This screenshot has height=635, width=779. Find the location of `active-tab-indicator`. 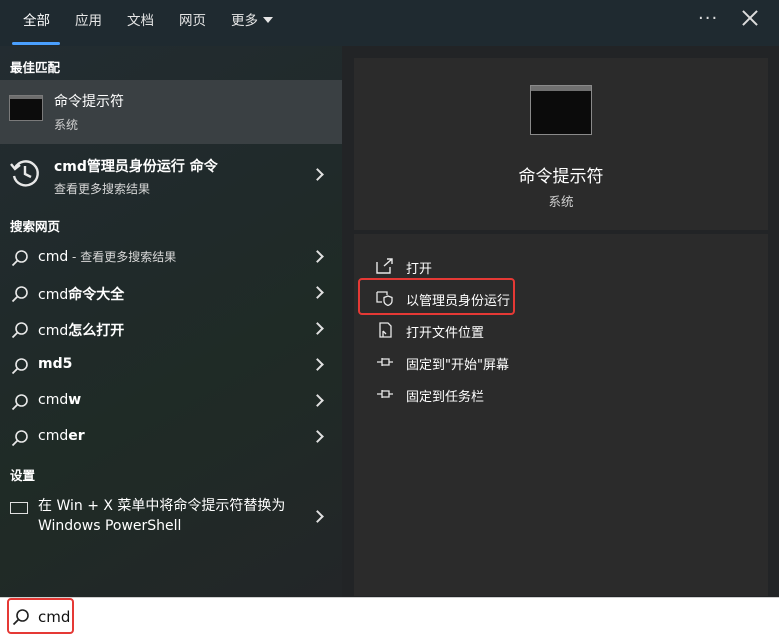

active-tab-indicator is located at coordinates (36, 43).